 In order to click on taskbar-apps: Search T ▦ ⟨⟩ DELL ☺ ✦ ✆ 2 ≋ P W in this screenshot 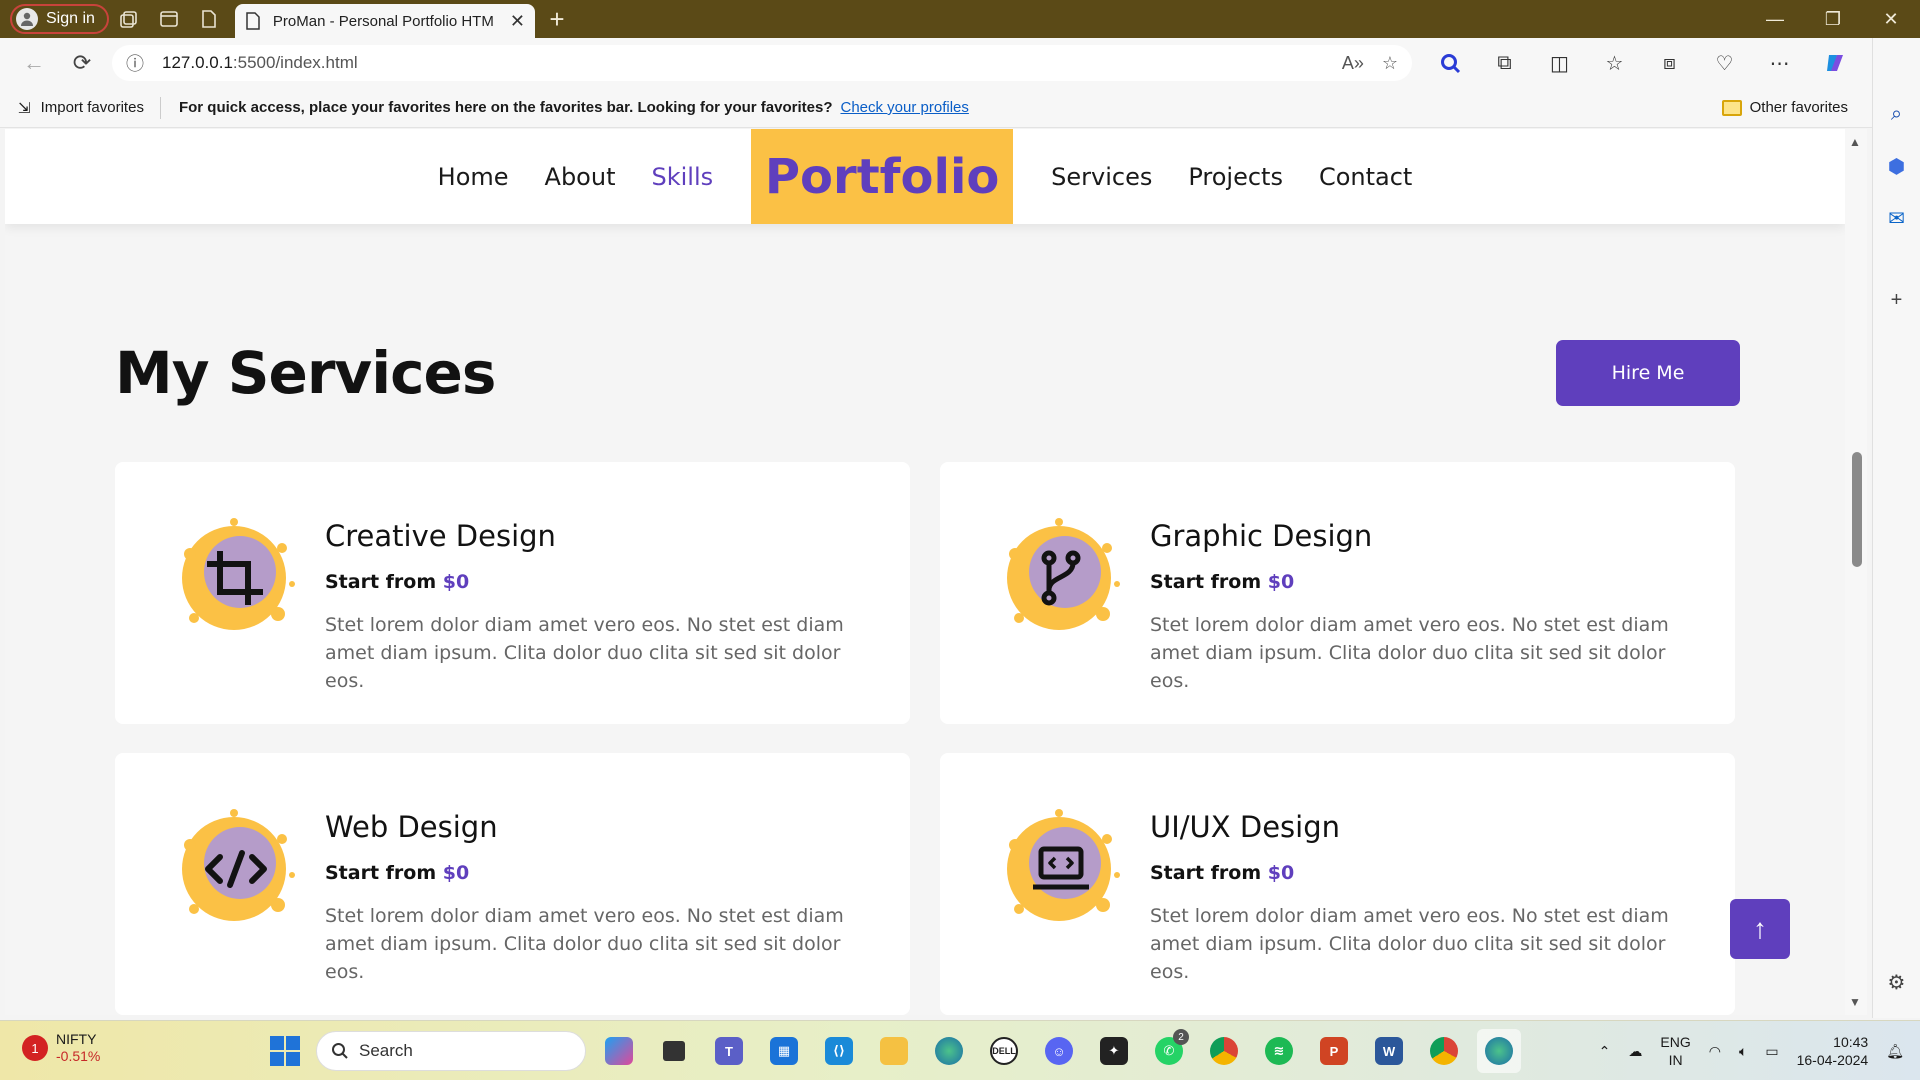, I will do `click(893, 1051)`.